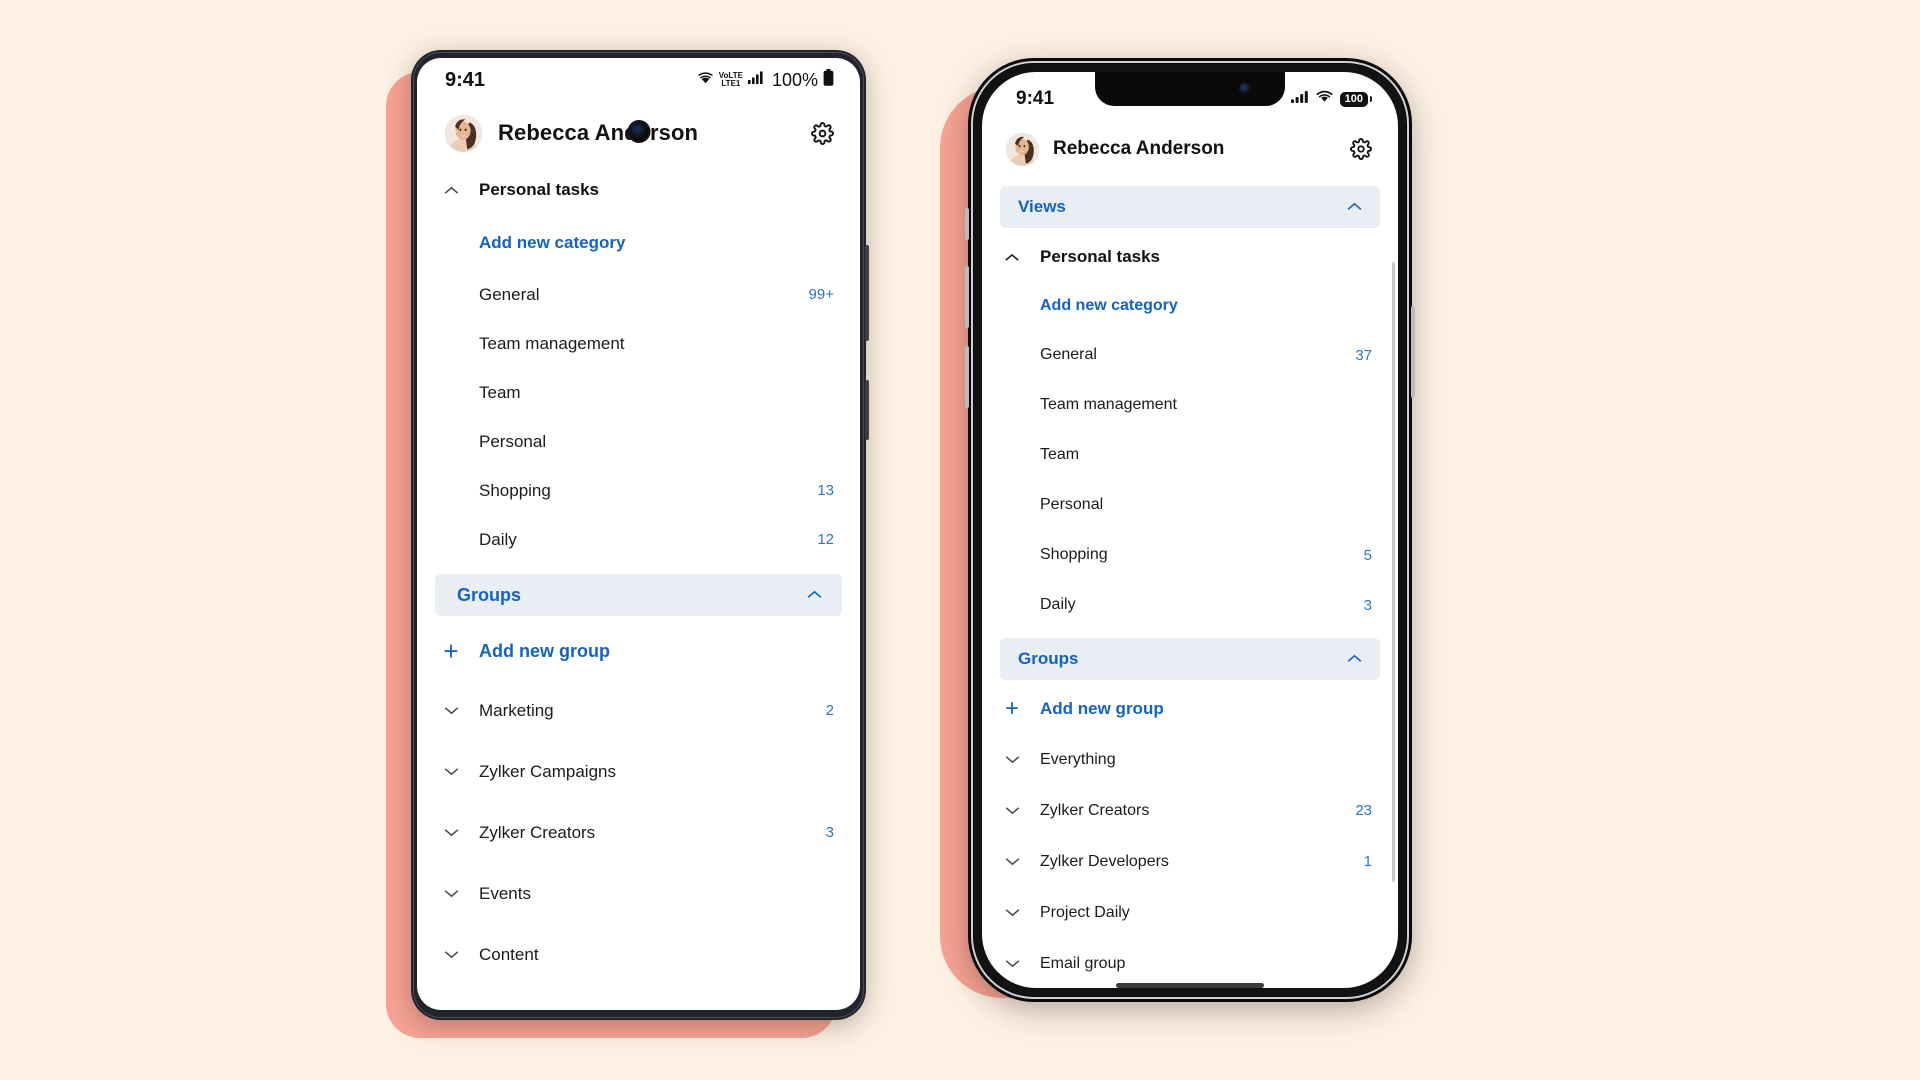 The image size is (1920, 1080). I want to click on iphone-notch, so click(1190, 89).